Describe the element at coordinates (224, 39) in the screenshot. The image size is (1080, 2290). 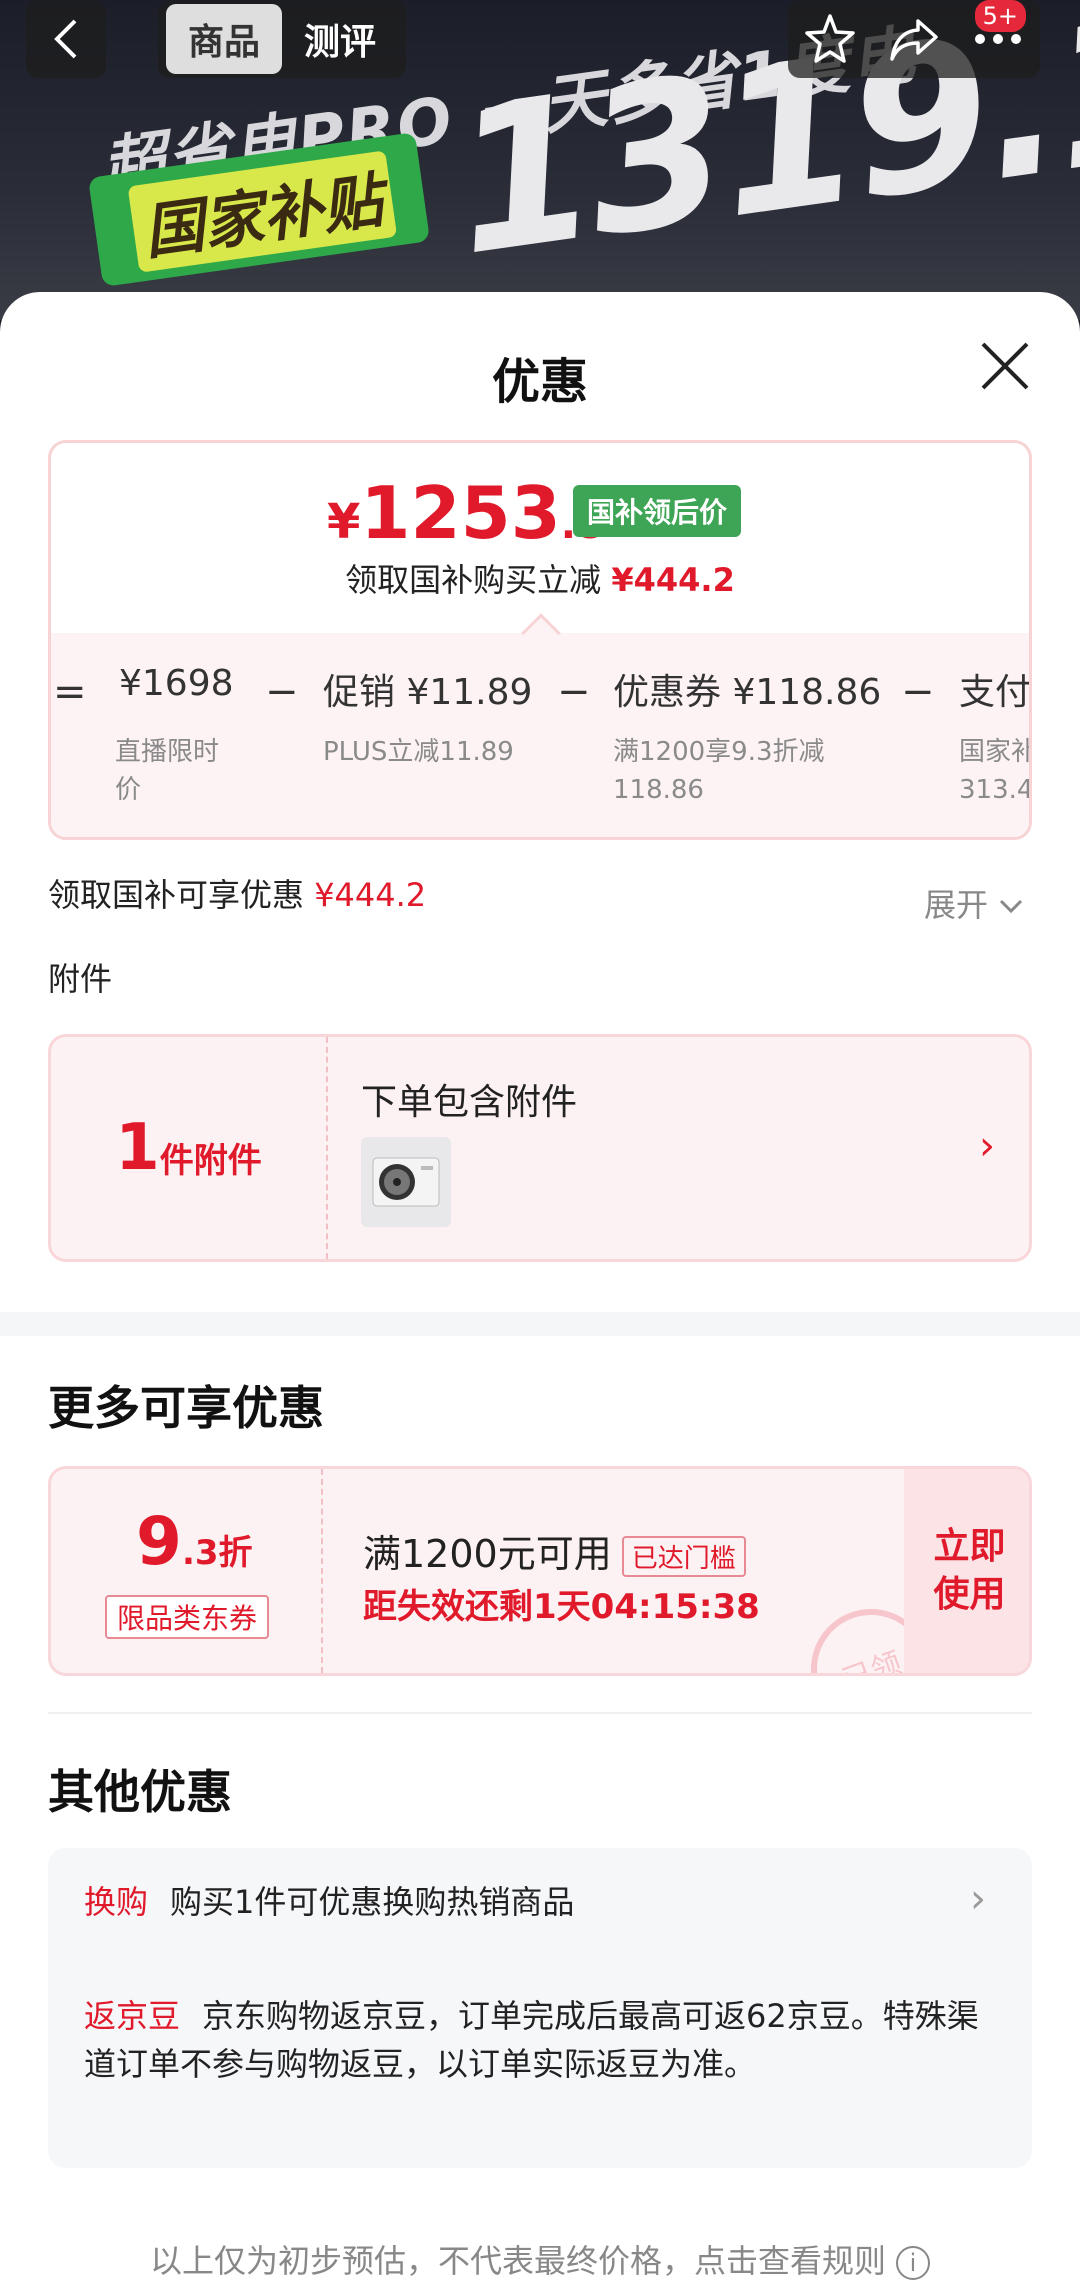
I see `tab-product: 商品` at that location.